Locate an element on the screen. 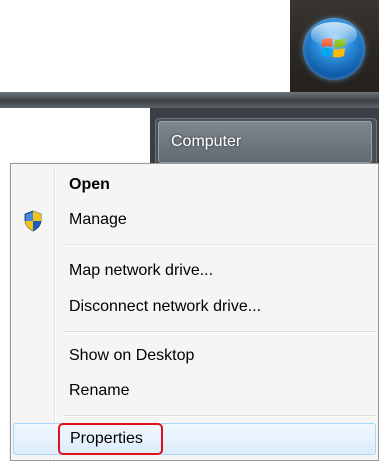 Image resolution: width=379 pixels, height=461 pixels. menu-item-rename: Rename is located at coordinates (194, 392).